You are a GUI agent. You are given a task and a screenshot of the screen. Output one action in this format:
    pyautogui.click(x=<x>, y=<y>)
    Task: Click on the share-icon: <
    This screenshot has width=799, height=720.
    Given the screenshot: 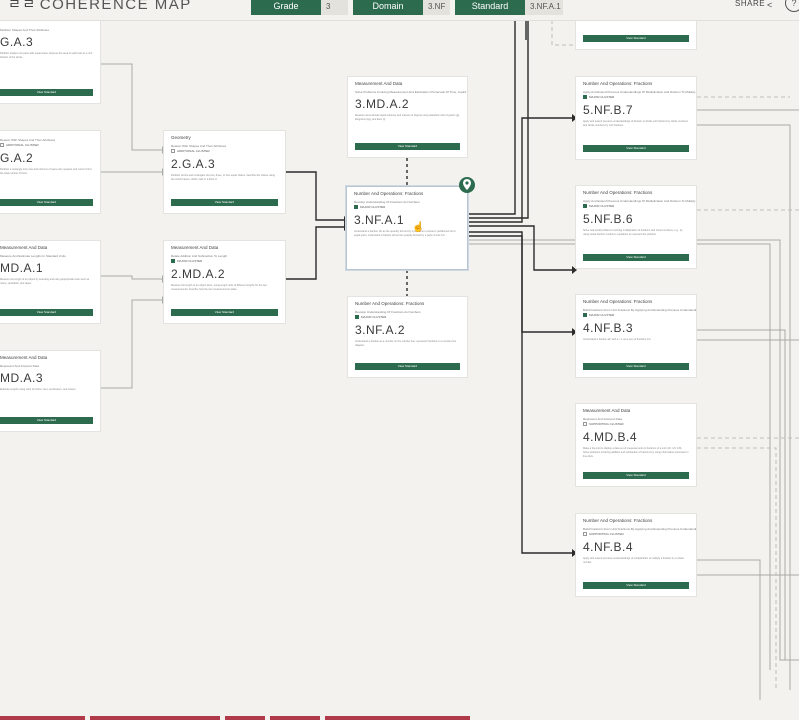 What is the action you would take?
    pyautogui.click(x=769, y=5)
    